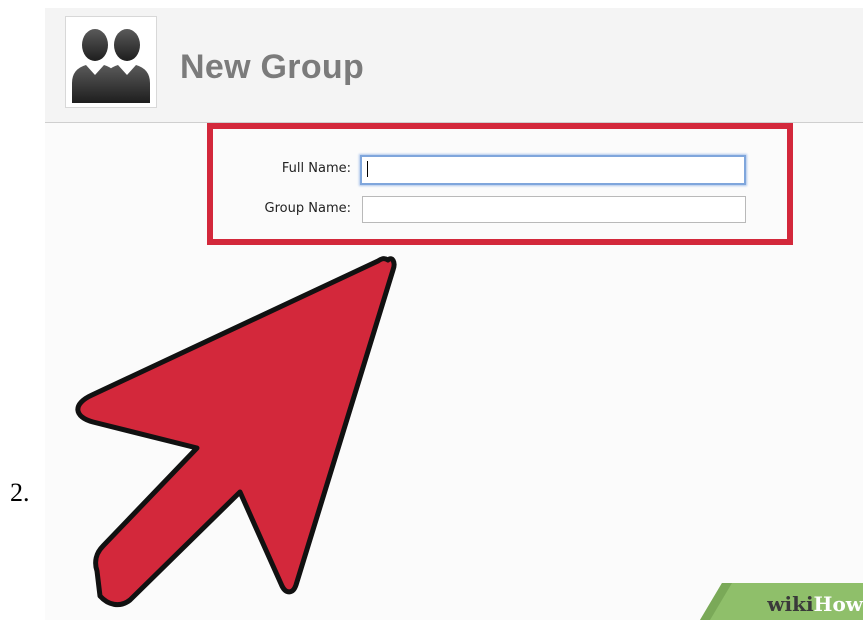 The height and width of the screenshot is (620, 863). I want to click on watermark-text: wikiHow, so click(815, 604).